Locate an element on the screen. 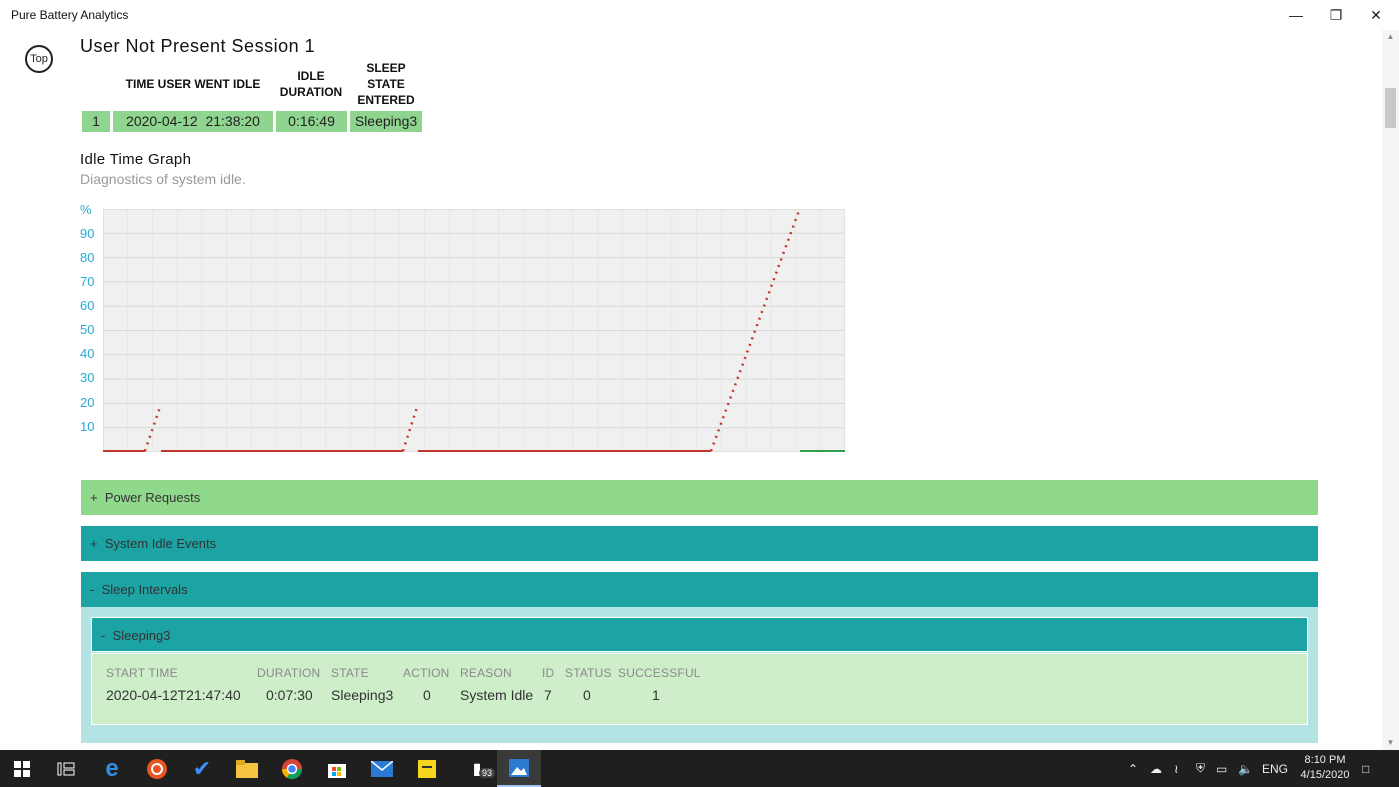 This screenshot has height=787, width=1399. graph-title: Idle Time Graph is located at coordinates (136, 159).